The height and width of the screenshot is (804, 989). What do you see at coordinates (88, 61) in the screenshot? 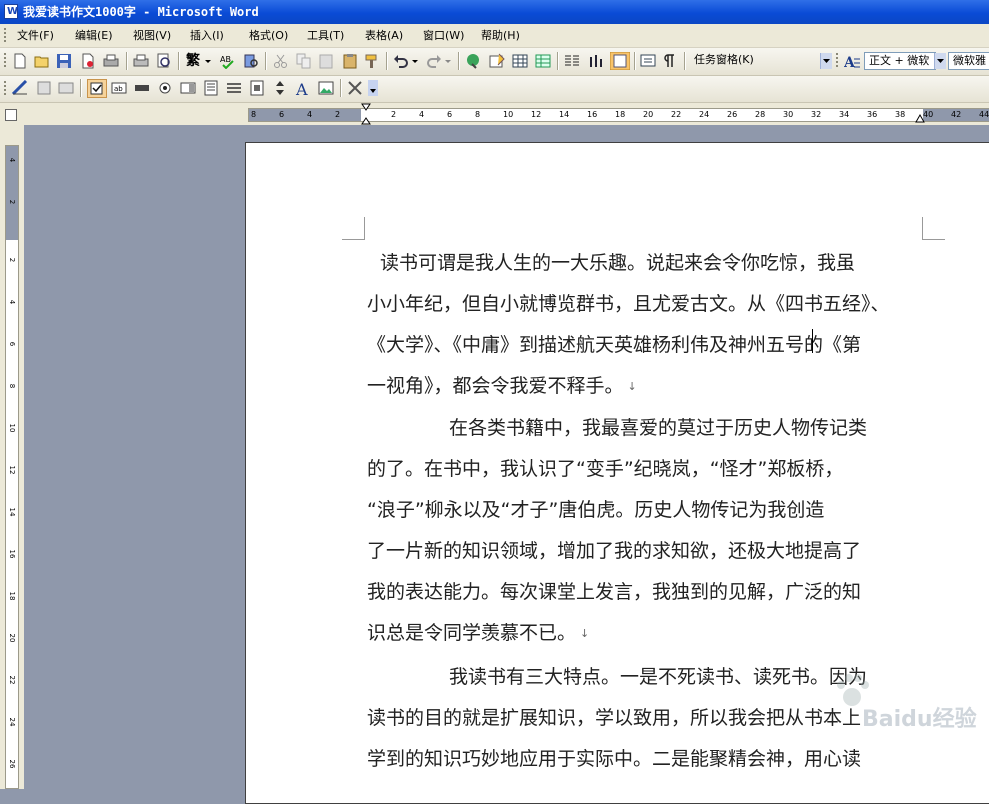
I see `permission-icon` at bounding box center [88, 61].